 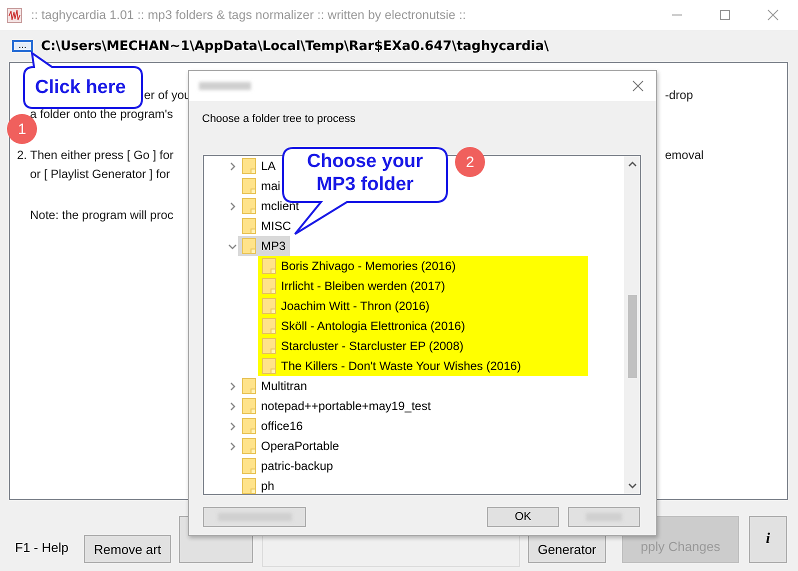 What do you see at coordinates (363, 346) in the screenshot?
I see `tree-item: Starcluster - Starcluster EP (2008)` at bounding box center [363, 346].